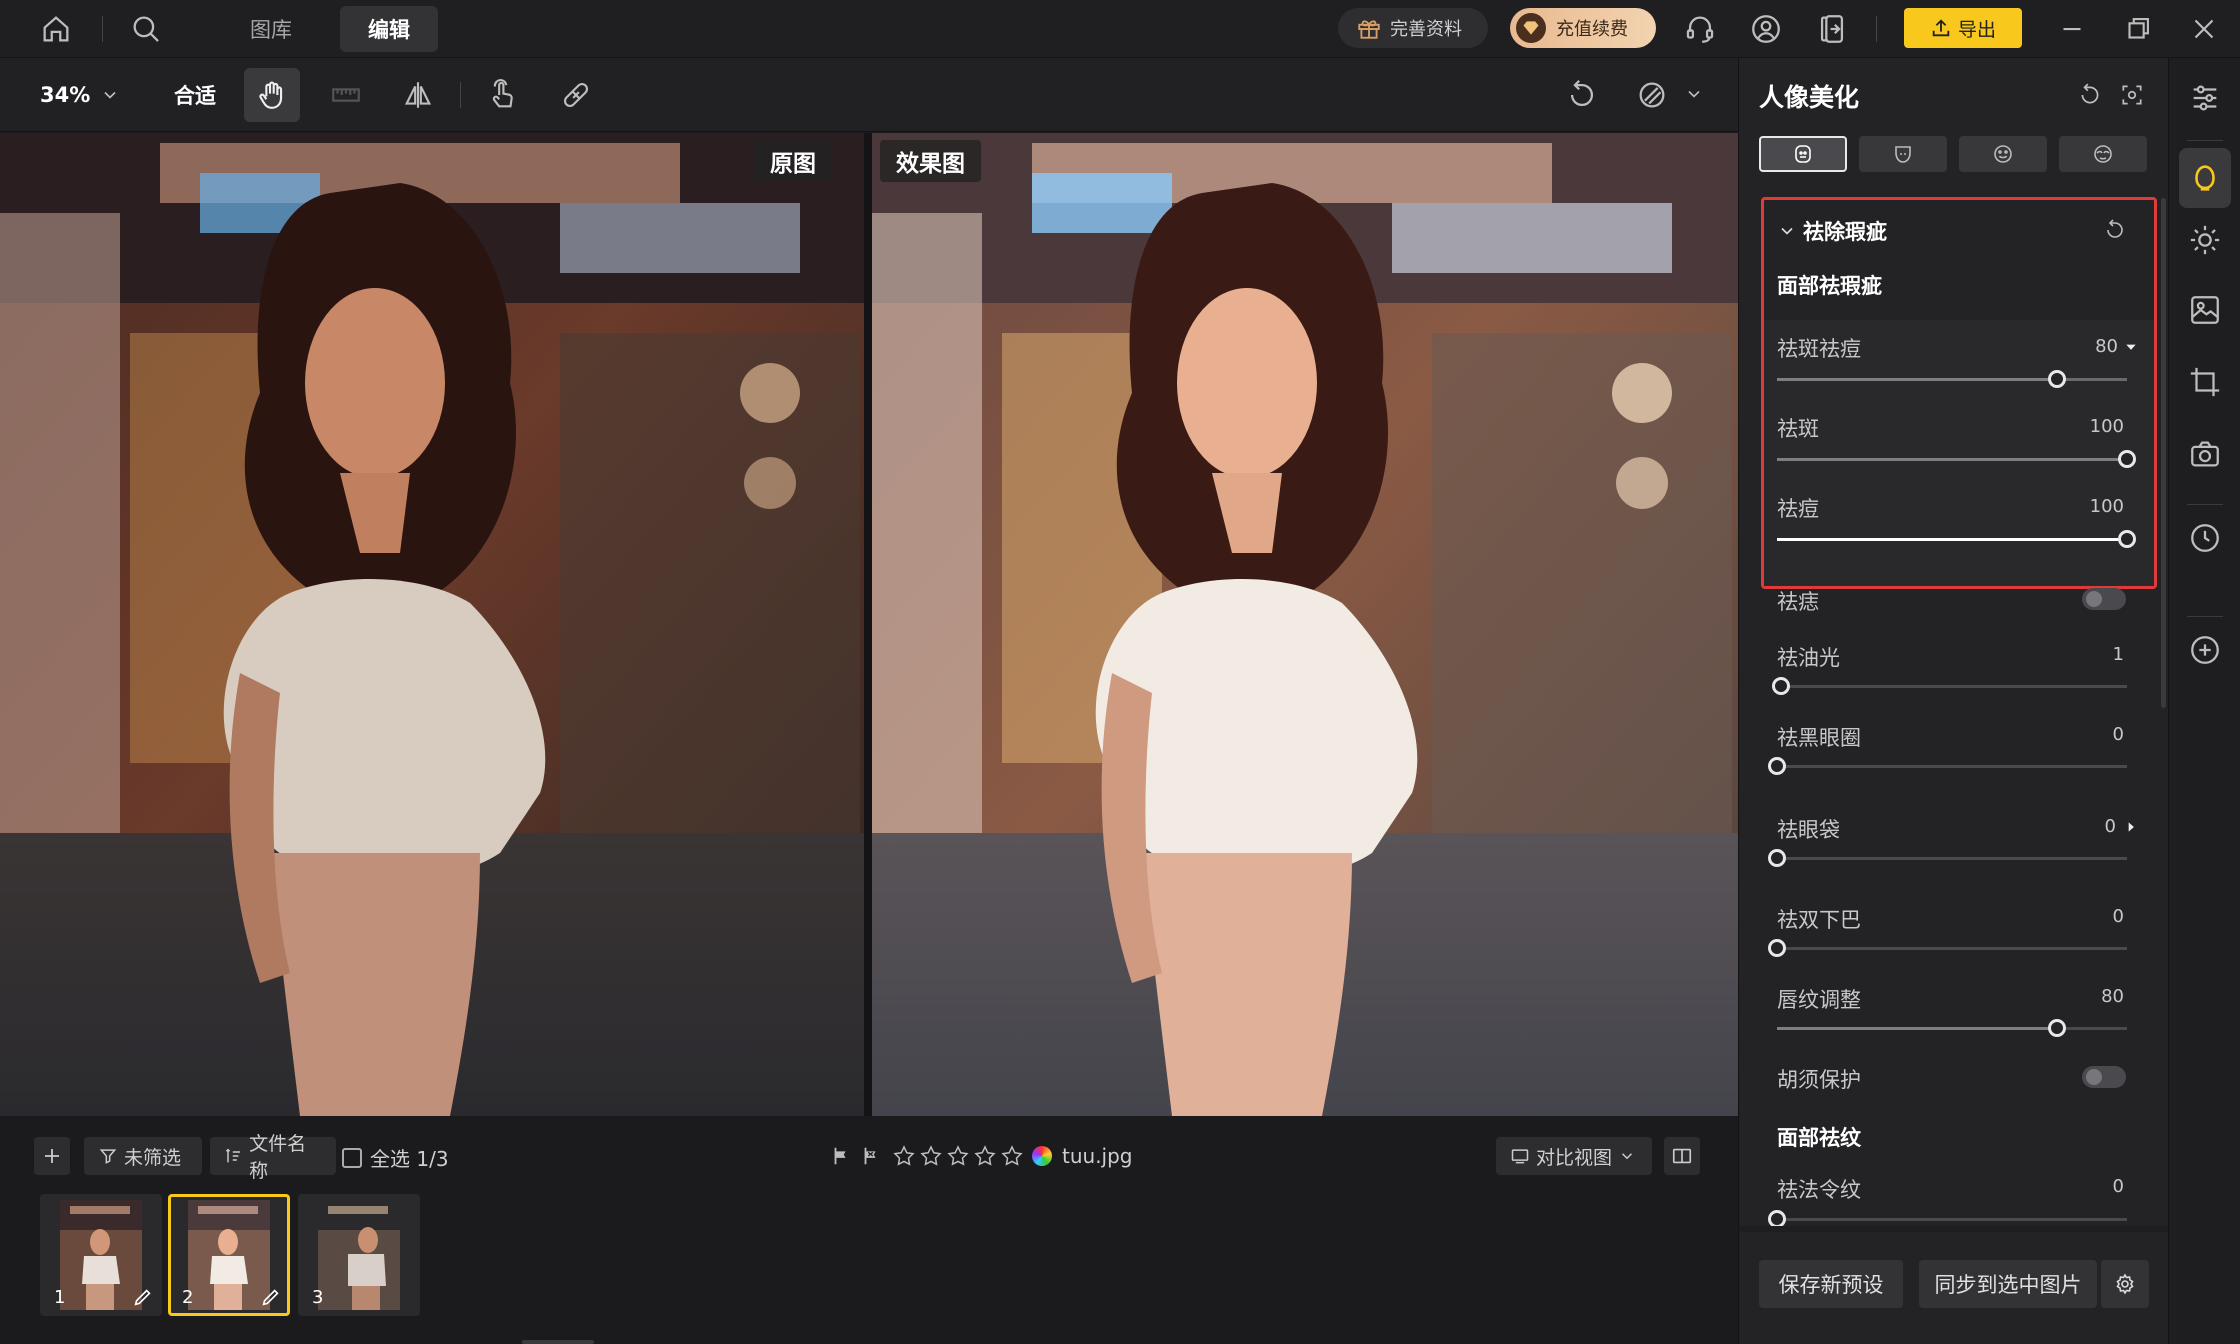 The height and width of the screenshot is (1344, 2240). What do you see at coordinates (2103, 154) in the screenshot?
I see `tab-makeup` at bounding box center [2103, 154].